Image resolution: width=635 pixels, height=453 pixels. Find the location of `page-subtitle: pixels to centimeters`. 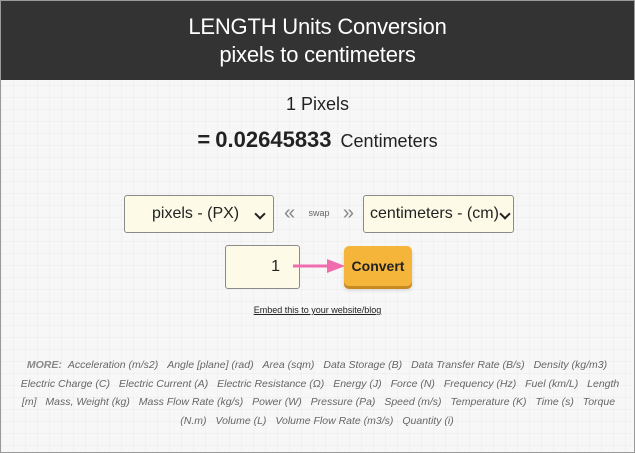

page-subtitle: pixels to centimeters is located at coordinates (317, 54).